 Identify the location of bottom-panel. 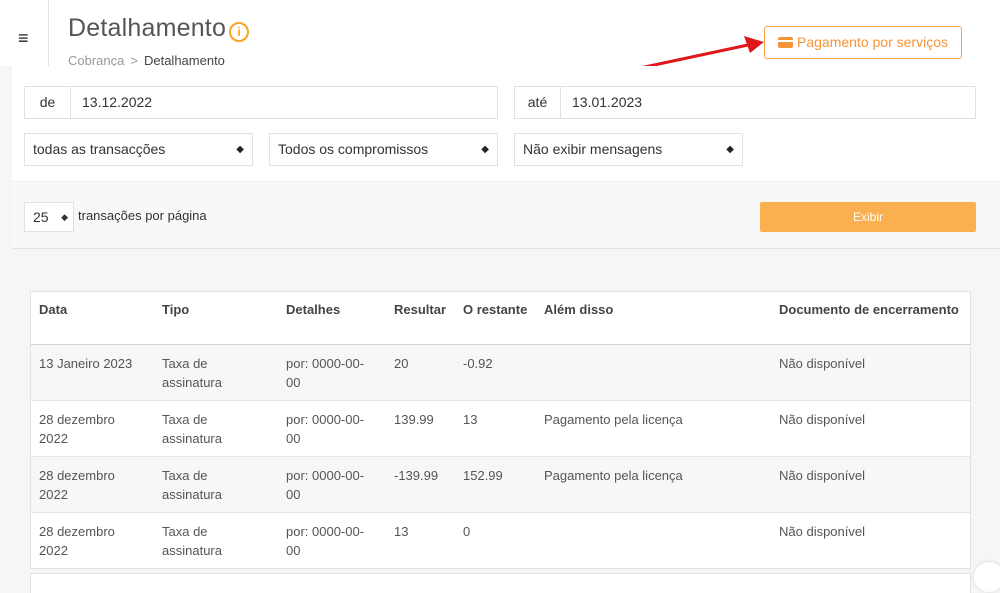
(500, 583).